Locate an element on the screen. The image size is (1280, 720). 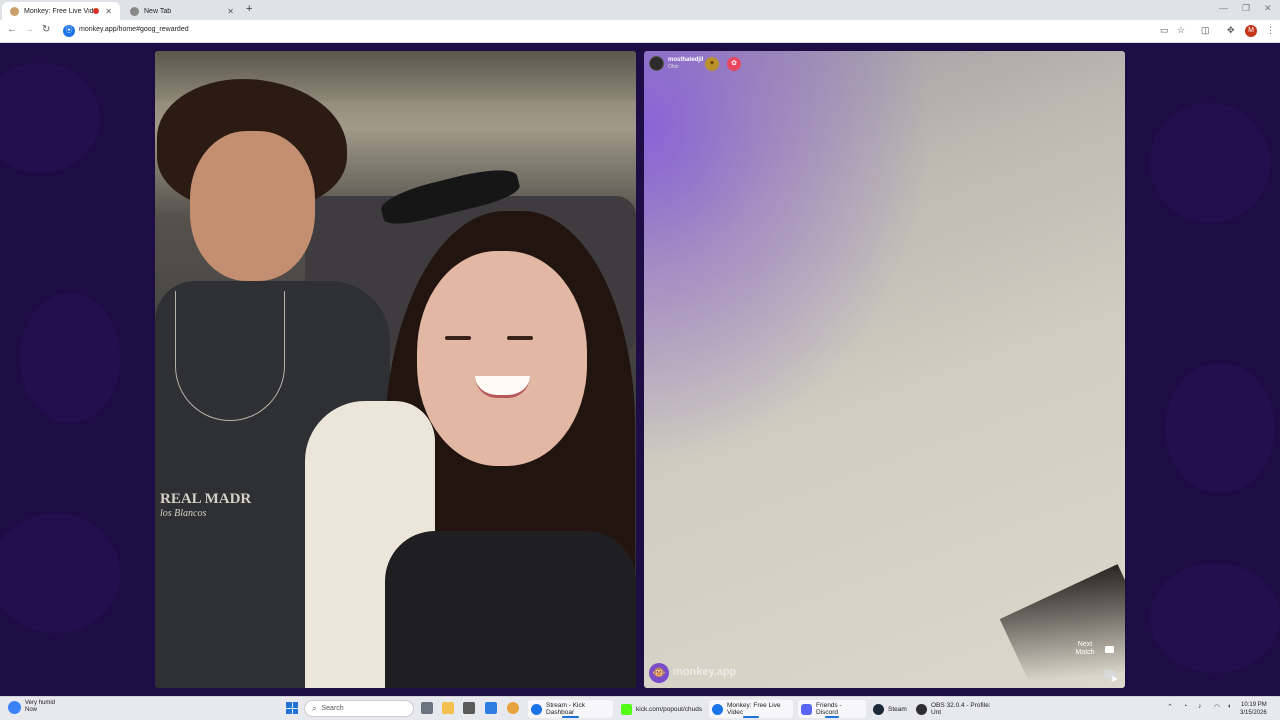
back-icon: ← is located at coordinates (12, 29).